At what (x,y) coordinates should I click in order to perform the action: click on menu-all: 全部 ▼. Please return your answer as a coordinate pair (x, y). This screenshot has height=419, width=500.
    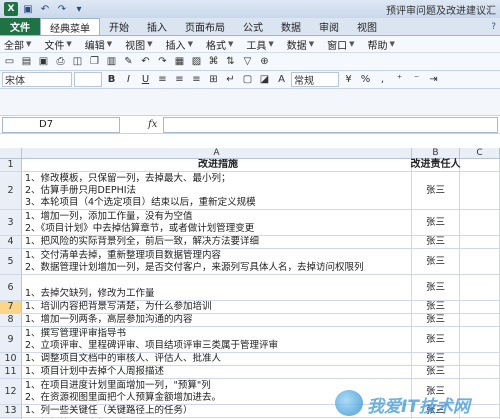
    Looking at the image, I should click on (20, 44).